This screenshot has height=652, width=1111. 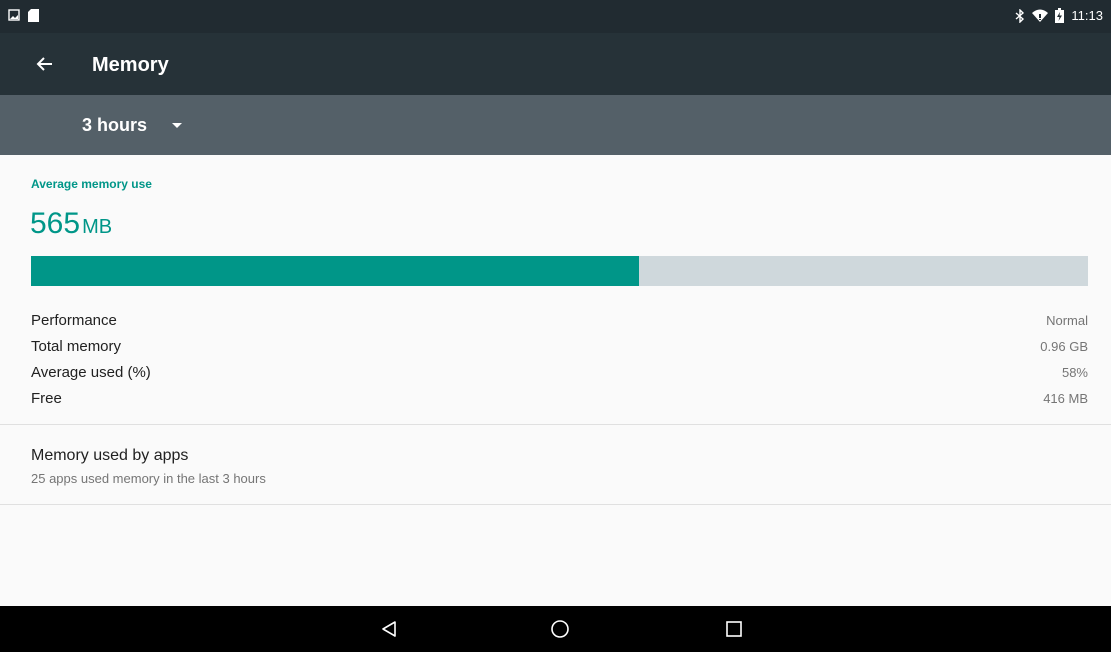 What do you see at coordinates (1074, 372) in the screenshot?
I see `stat-value: 58%` at bounding box center [1074, 372].